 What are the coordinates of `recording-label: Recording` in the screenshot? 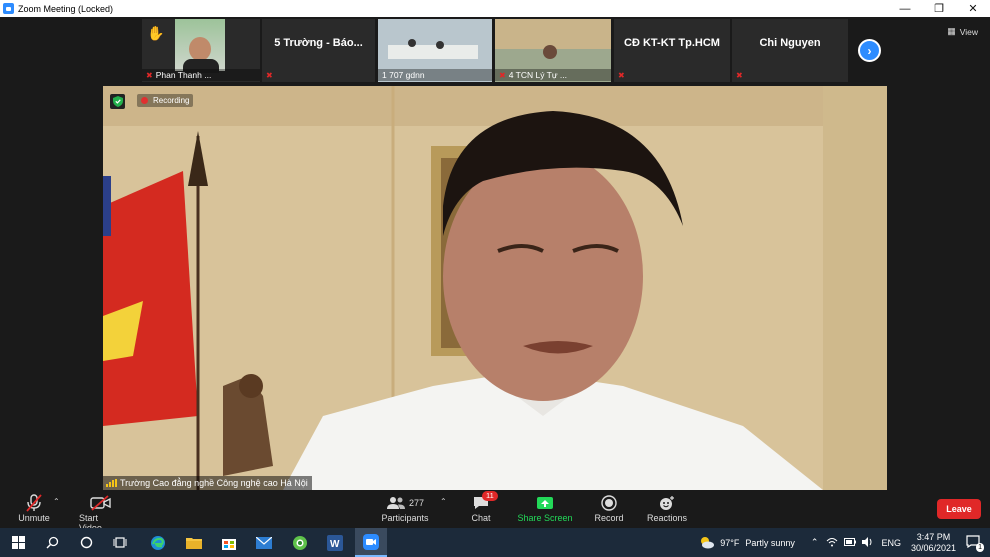 It's located at (171, 100).